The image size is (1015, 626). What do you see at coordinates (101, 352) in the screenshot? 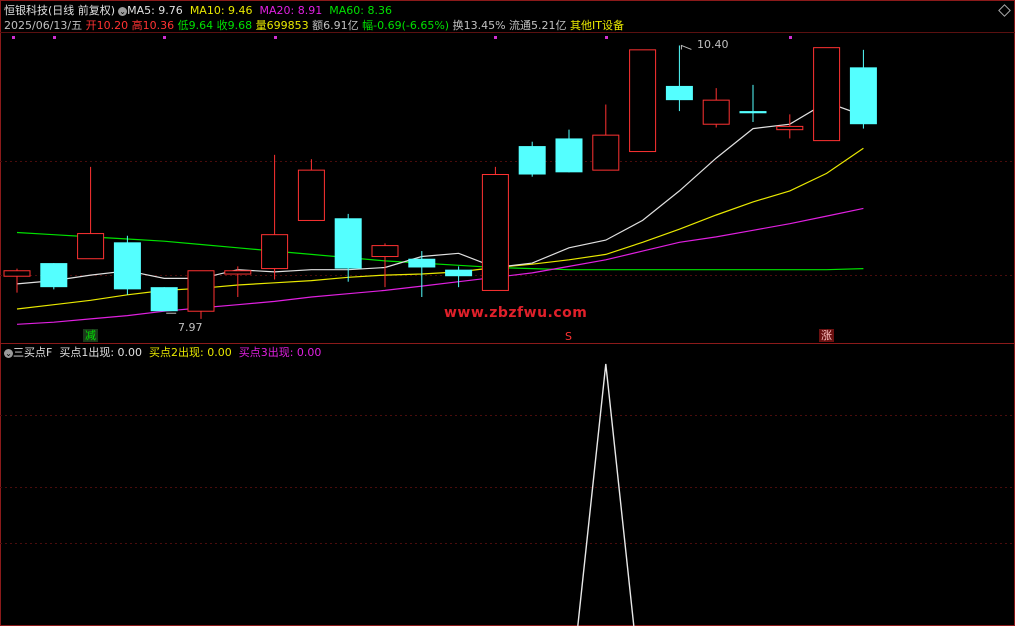
I see `buy1-value: 买点1出现: 0.00` at bounding box center [101, 352].